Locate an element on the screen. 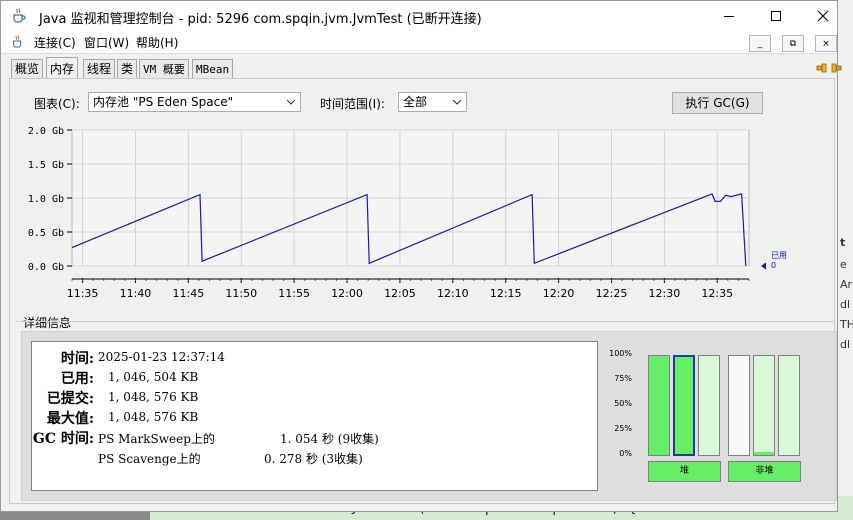 This screenshot has width=853, height=520. menu-help: 帮助(H) is located at coordinates (157, 42).